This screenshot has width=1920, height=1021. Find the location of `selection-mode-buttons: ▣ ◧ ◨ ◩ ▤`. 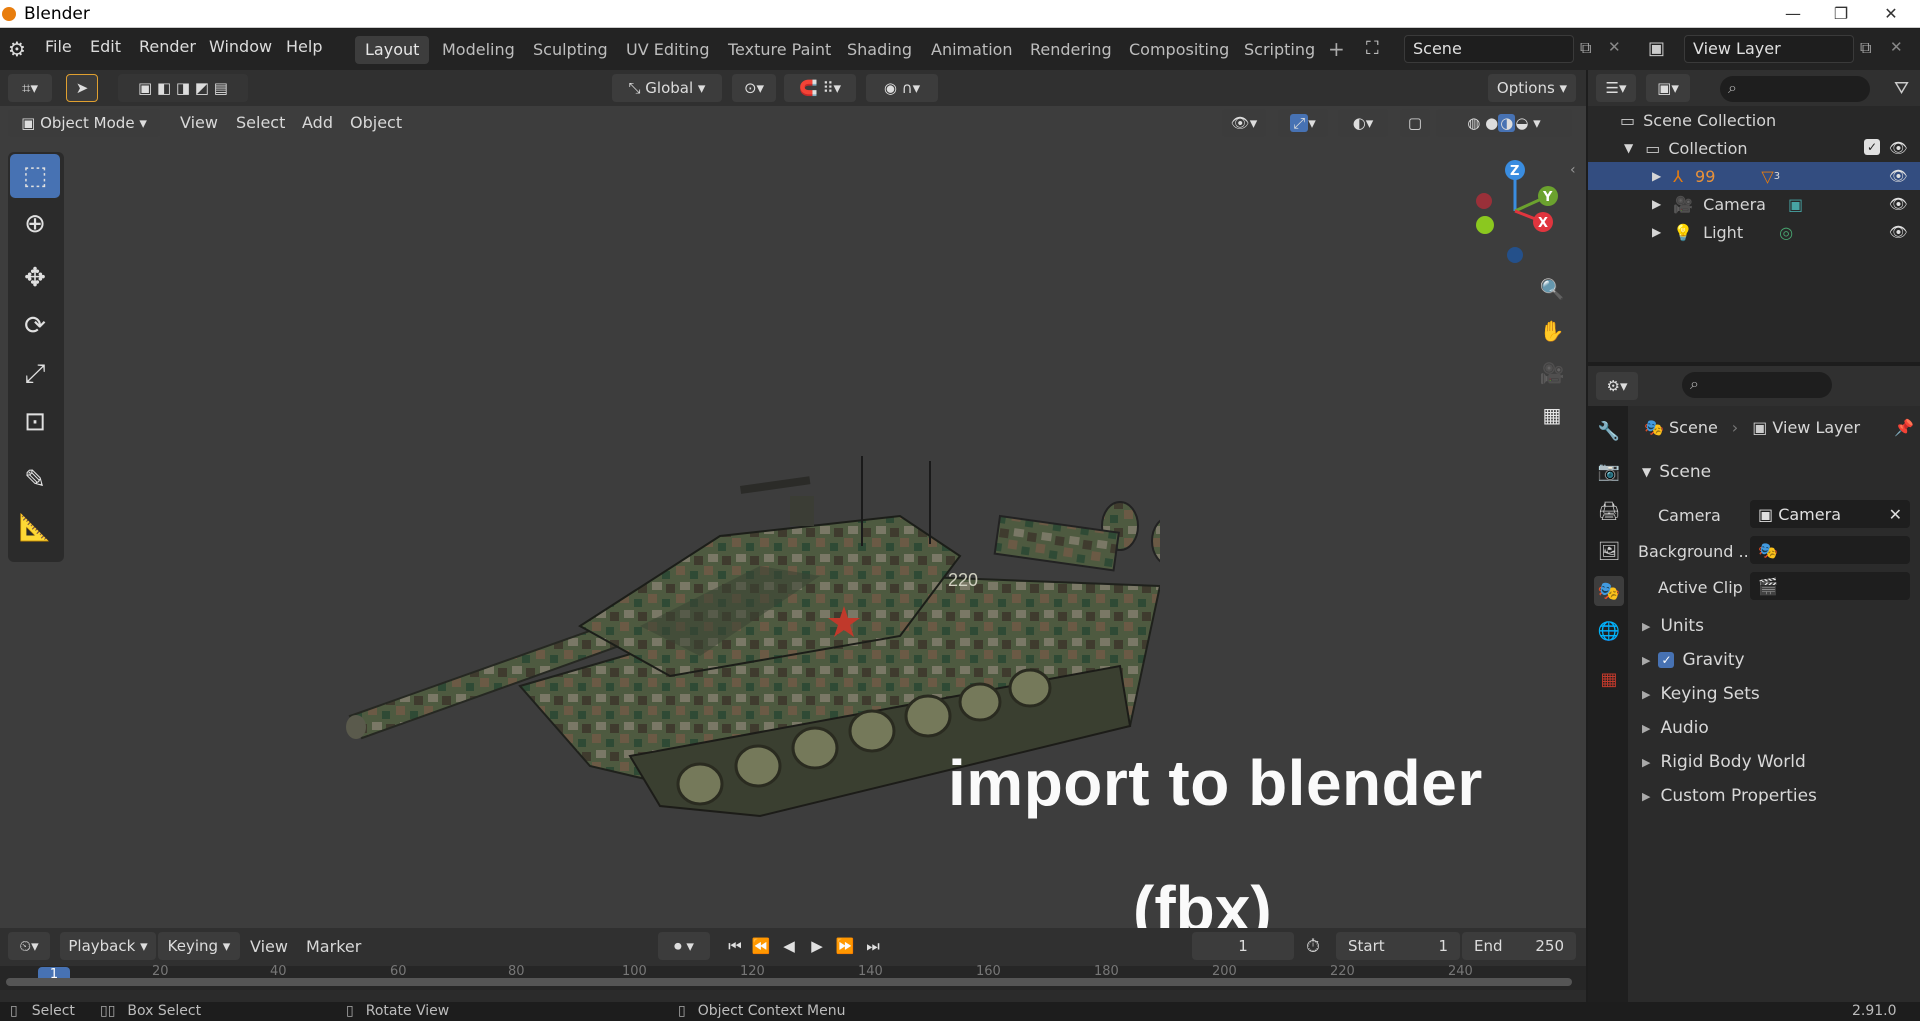

selection-mode-buttons: ▣ ◧ ◨ ◩ ▤ is located at coordinates (183, 88).